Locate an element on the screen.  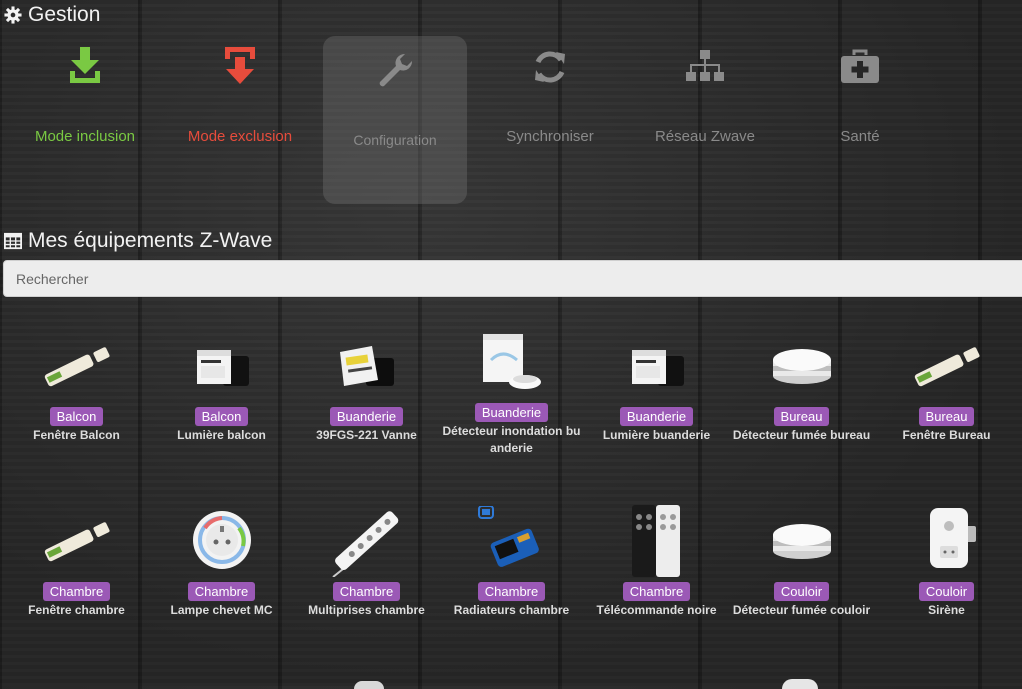
siren-icon is located at coordinates (952, 538).